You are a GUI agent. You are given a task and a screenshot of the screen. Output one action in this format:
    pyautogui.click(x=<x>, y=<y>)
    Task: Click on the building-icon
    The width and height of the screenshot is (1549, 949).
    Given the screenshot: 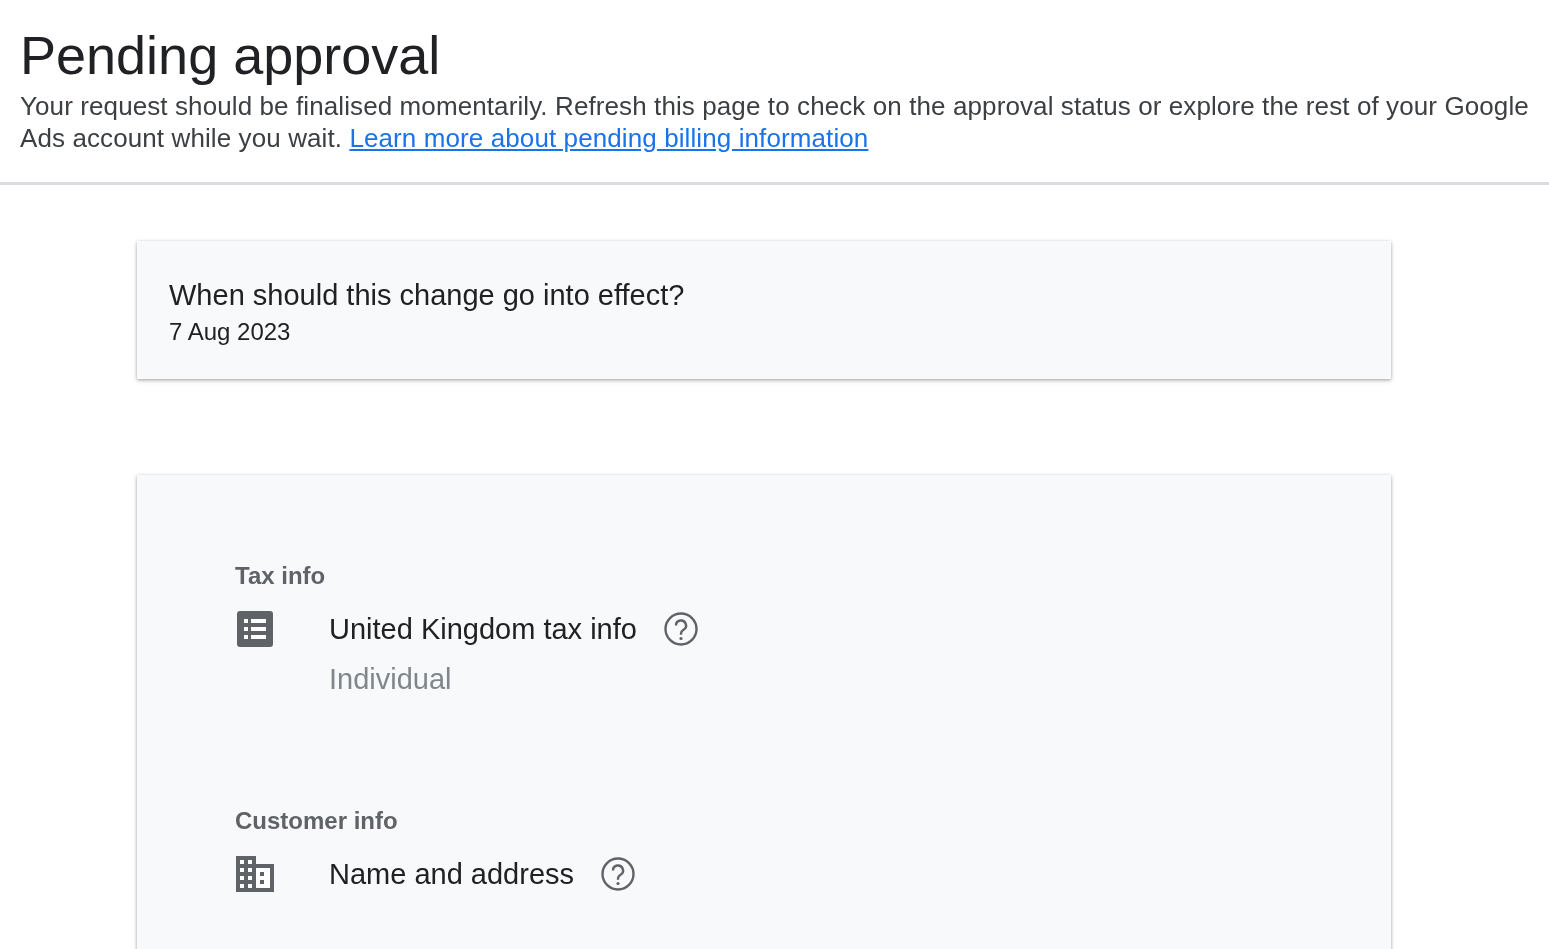 What is the action you would take?
    pyautogui.click(x=255, y=874)
    